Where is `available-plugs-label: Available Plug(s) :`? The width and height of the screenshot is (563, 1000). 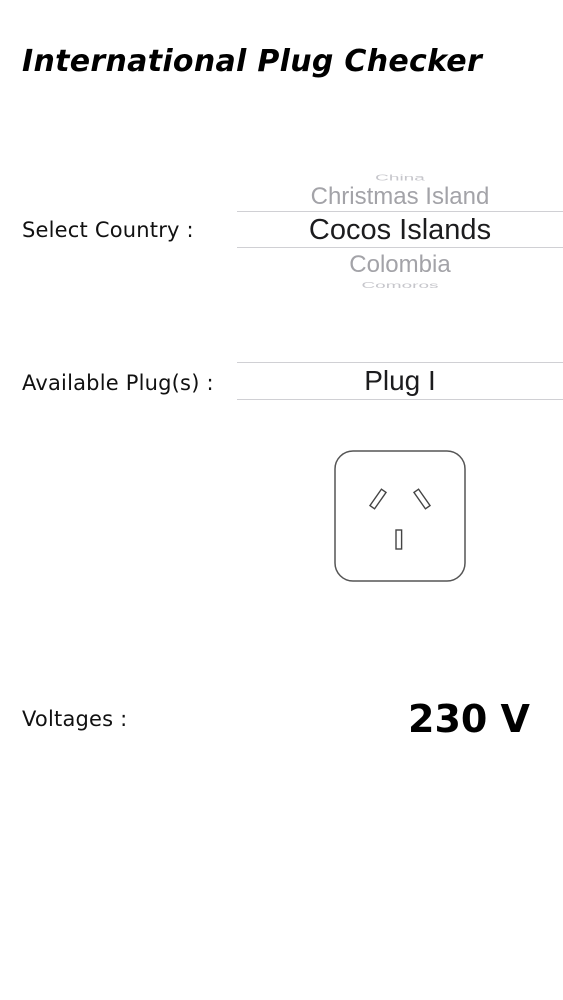
available-plugs-label: Available Plug(s) : is located at coordinates (118, 383).